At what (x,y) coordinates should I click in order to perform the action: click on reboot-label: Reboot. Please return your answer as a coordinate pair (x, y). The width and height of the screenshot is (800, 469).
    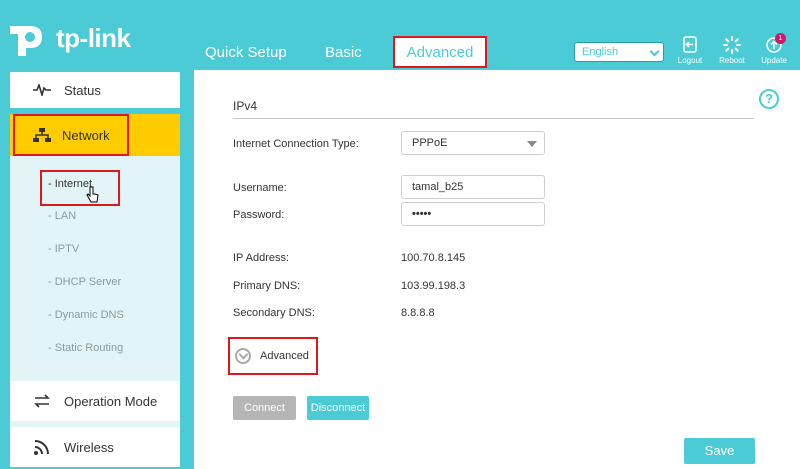
    Looking at the image, I should click on (732, 60).